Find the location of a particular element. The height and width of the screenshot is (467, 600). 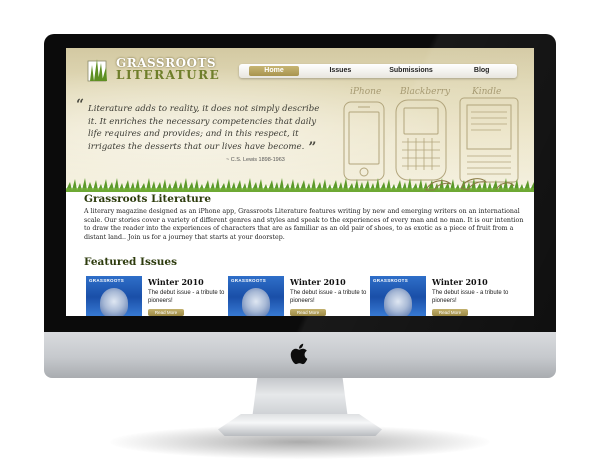

device-label-kindle: Kindle is located at coordinates (486, 92).